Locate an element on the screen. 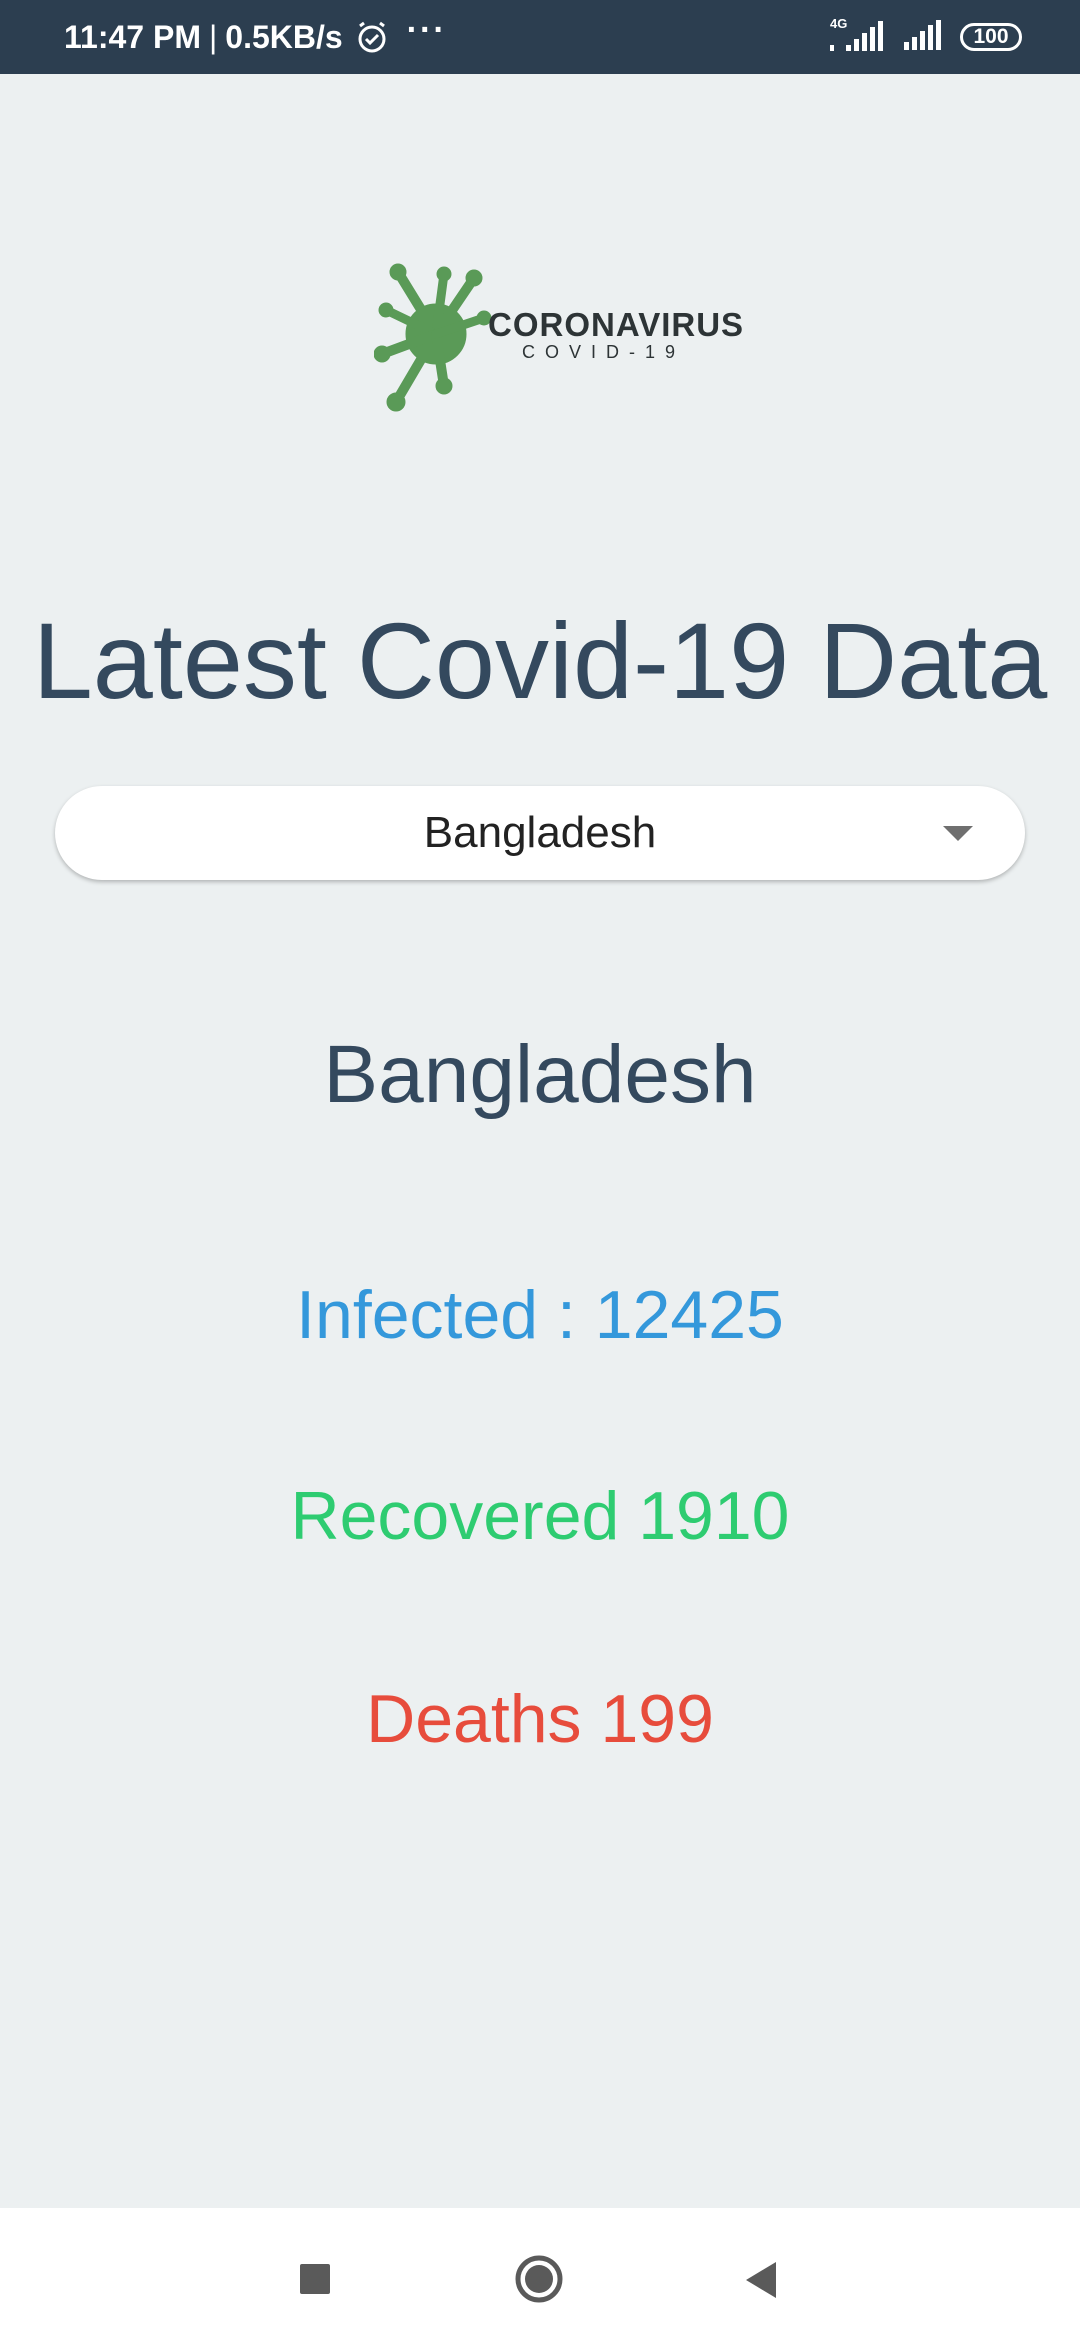 This screenshot has height=2340, width=1080. status-right: 4G 100 is located at coordinates (924, 37).